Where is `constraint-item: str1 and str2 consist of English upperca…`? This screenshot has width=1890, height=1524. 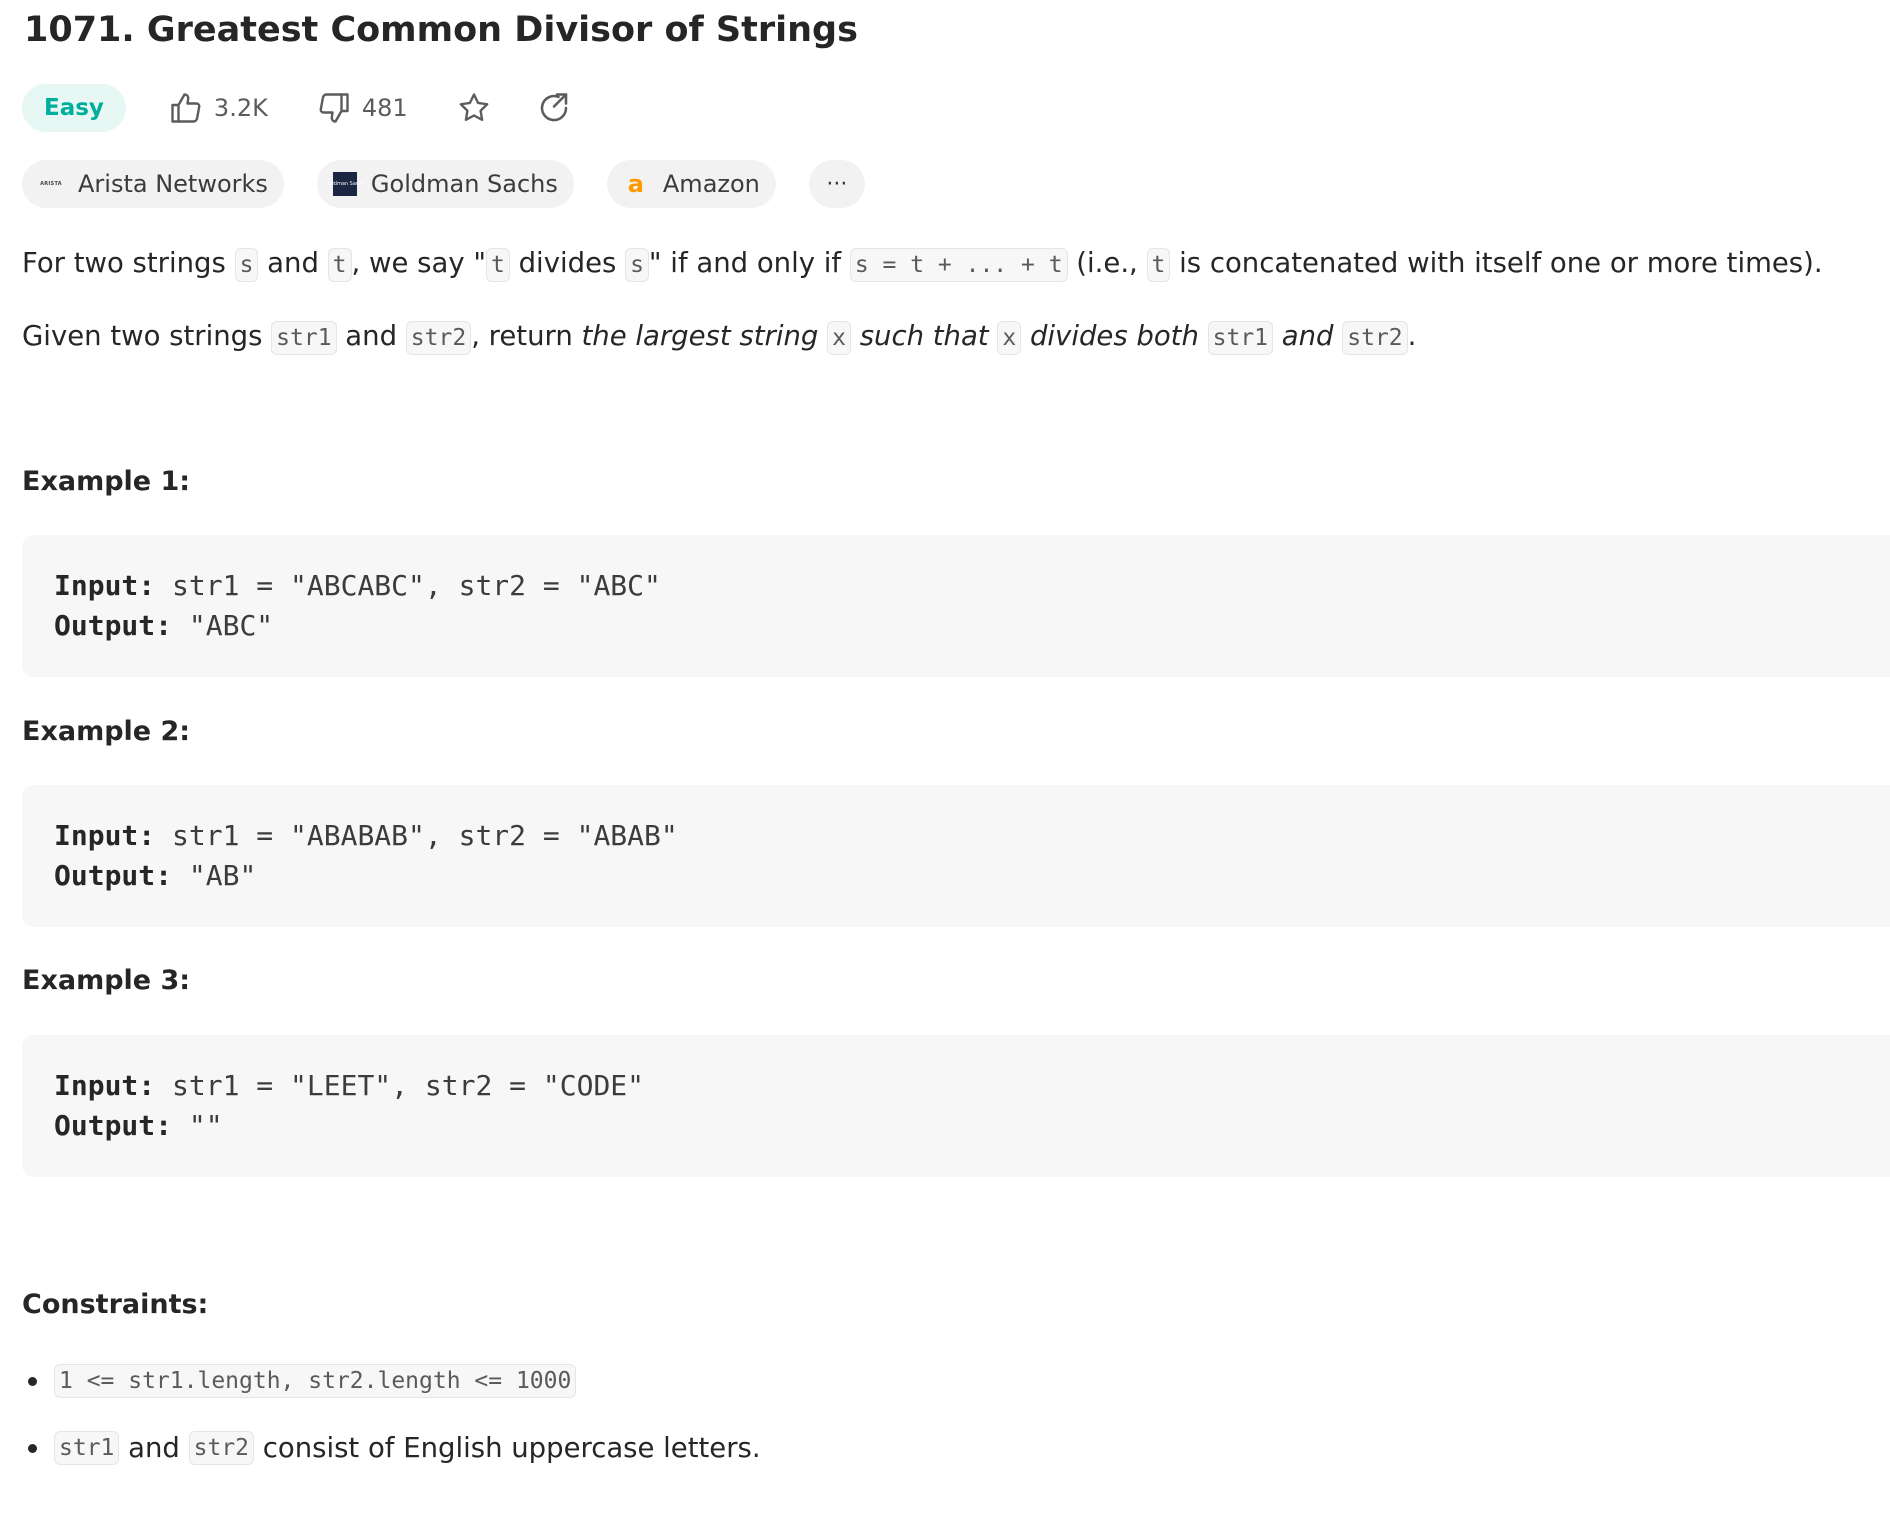 constraint-item: str1 and str2 consist of English upperca… is located at coordinates (394, 1448).